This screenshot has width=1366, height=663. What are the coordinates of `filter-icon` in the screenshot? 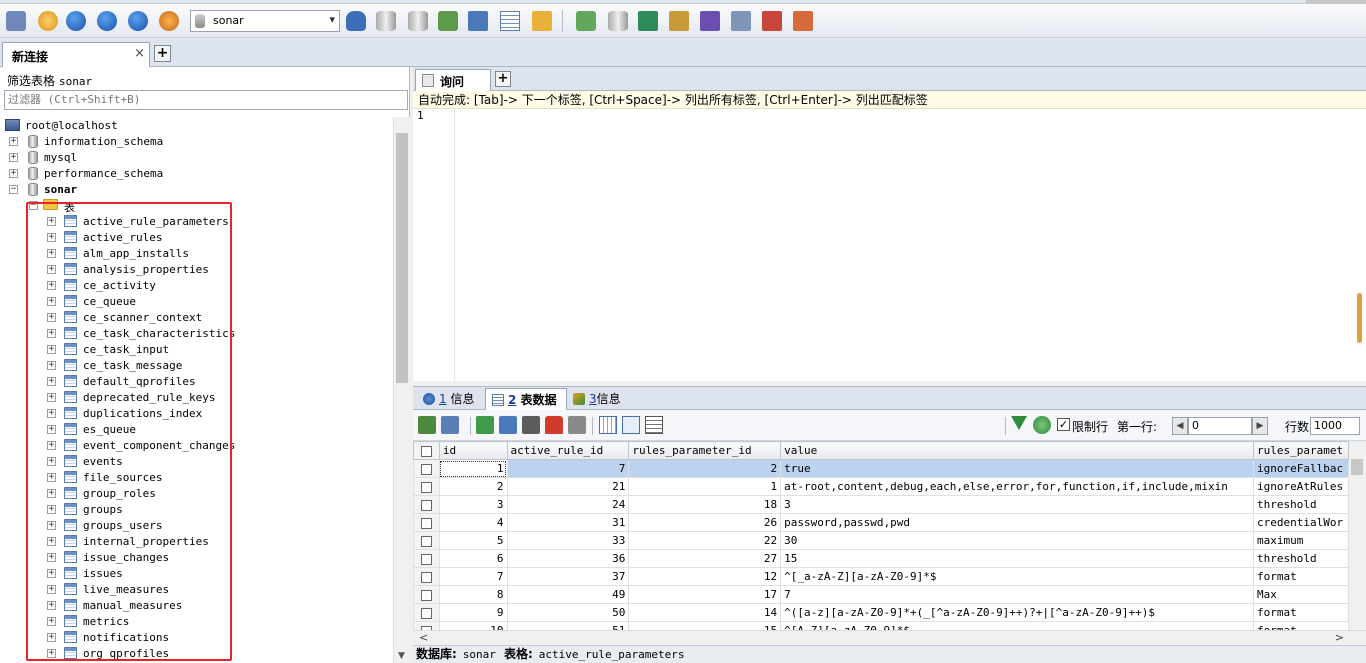 It's located at (1019, 423).